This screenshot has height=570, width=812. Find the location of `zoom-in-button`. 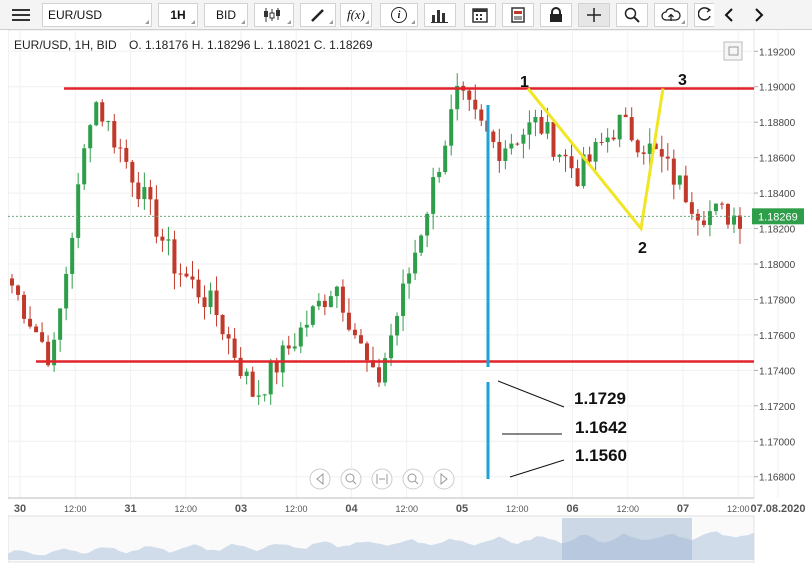

zoom-in-button is located at coordinates (413, 479).